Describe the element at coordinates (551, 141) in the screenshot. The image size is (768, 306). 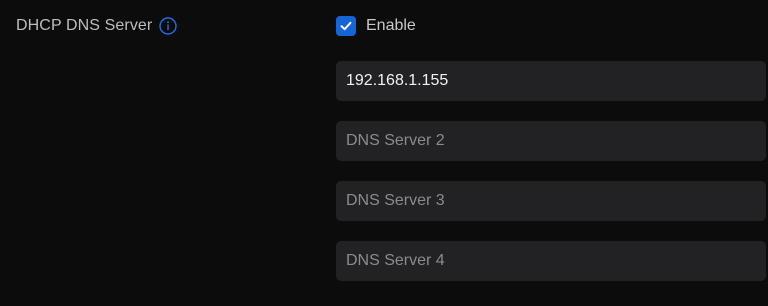
I see `dns-server-2-input` at that location.